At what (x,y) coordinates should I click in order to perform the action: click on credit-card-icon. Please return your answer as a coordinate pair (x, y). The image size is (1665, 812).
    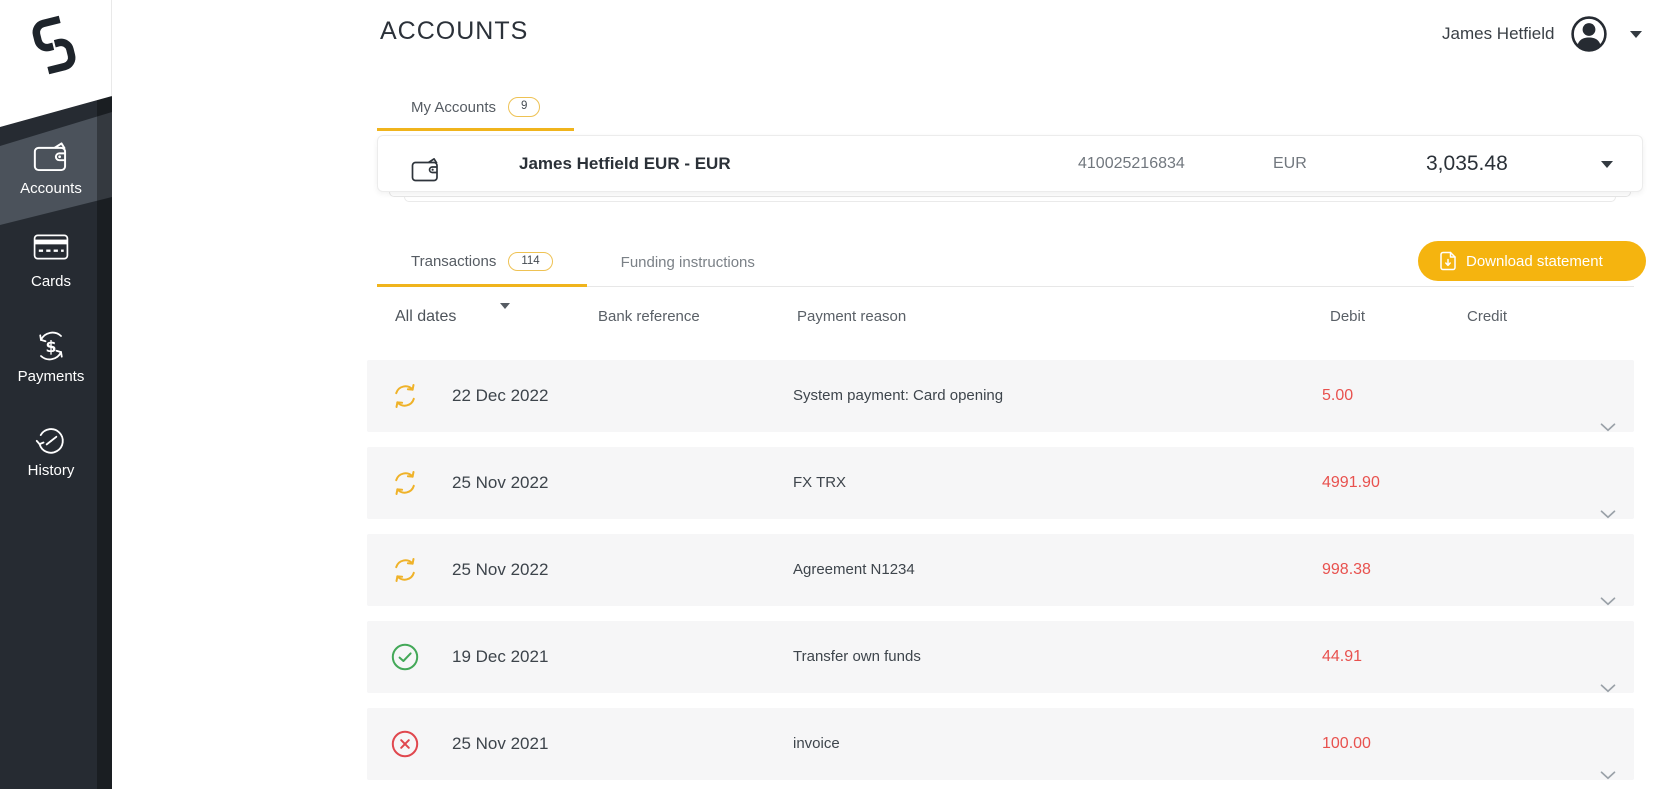
    Looking at the image, I should click on (51, 252).